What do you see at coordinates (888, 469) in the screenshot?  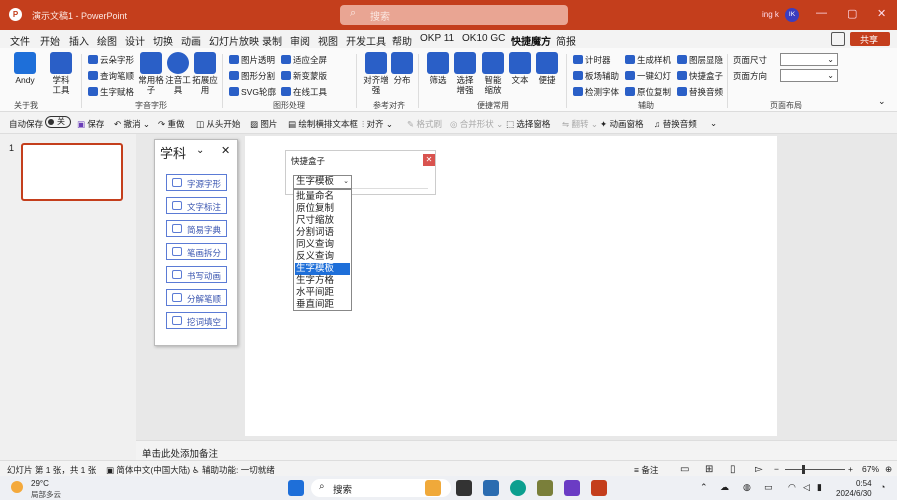 I see `fit-slide-icon: ⊕` at bounding box center [888, 469].